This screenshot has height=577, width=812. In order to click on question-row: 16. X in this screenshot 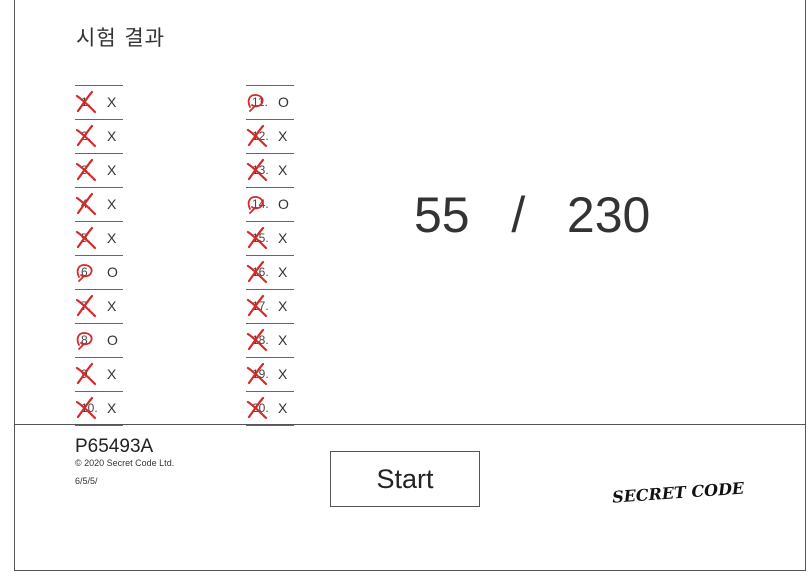, I will do `click(270, 272)`.